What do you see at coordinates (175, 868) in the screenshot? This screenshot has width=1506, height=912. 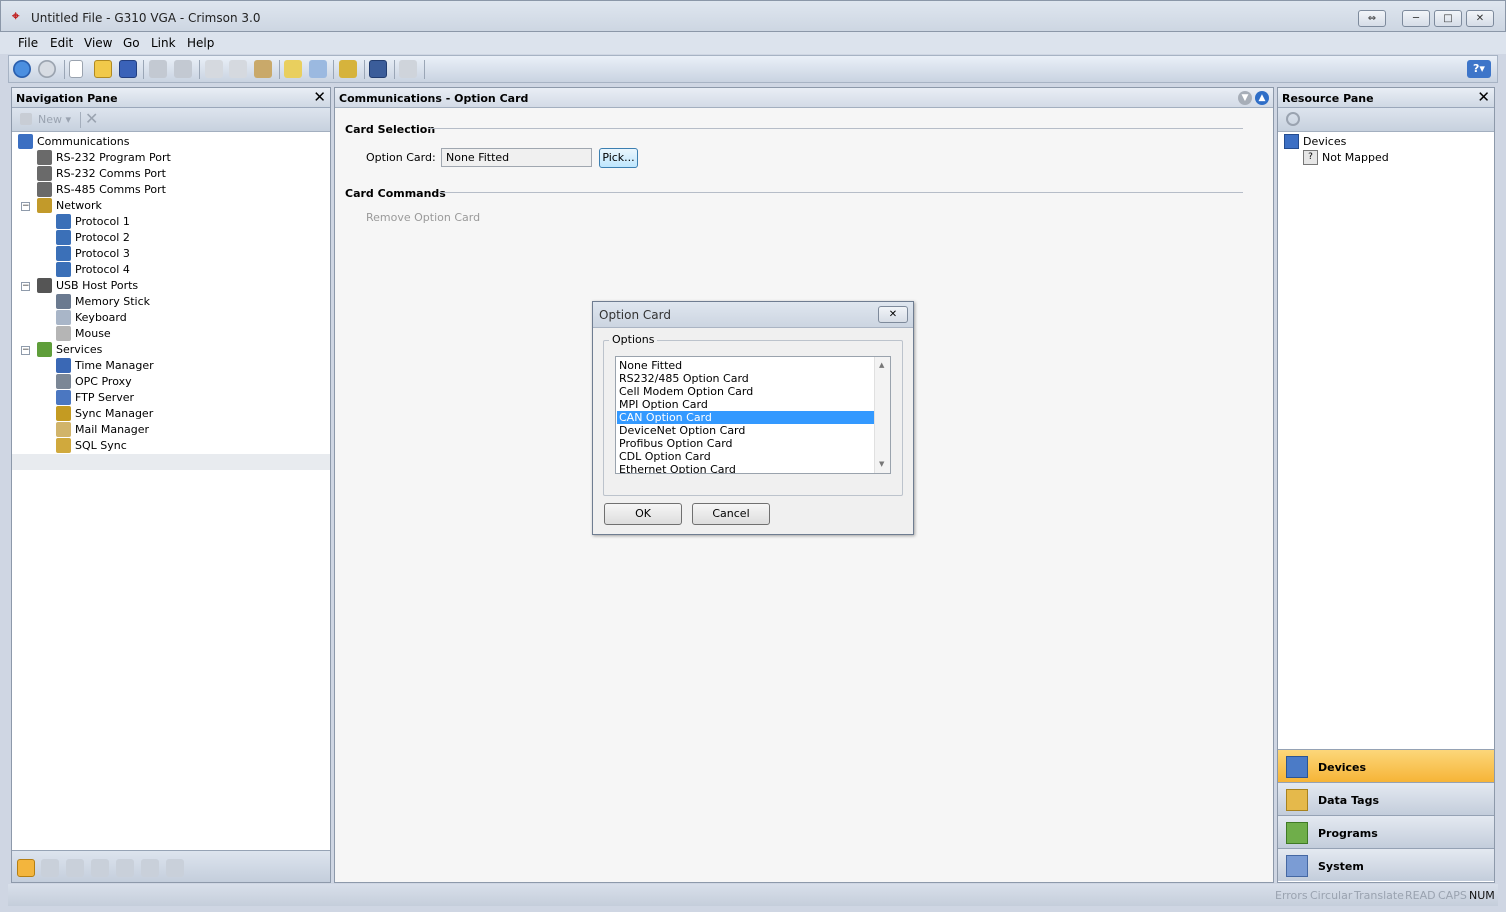 I see `logger-icon` at bounding box center [175, 868].